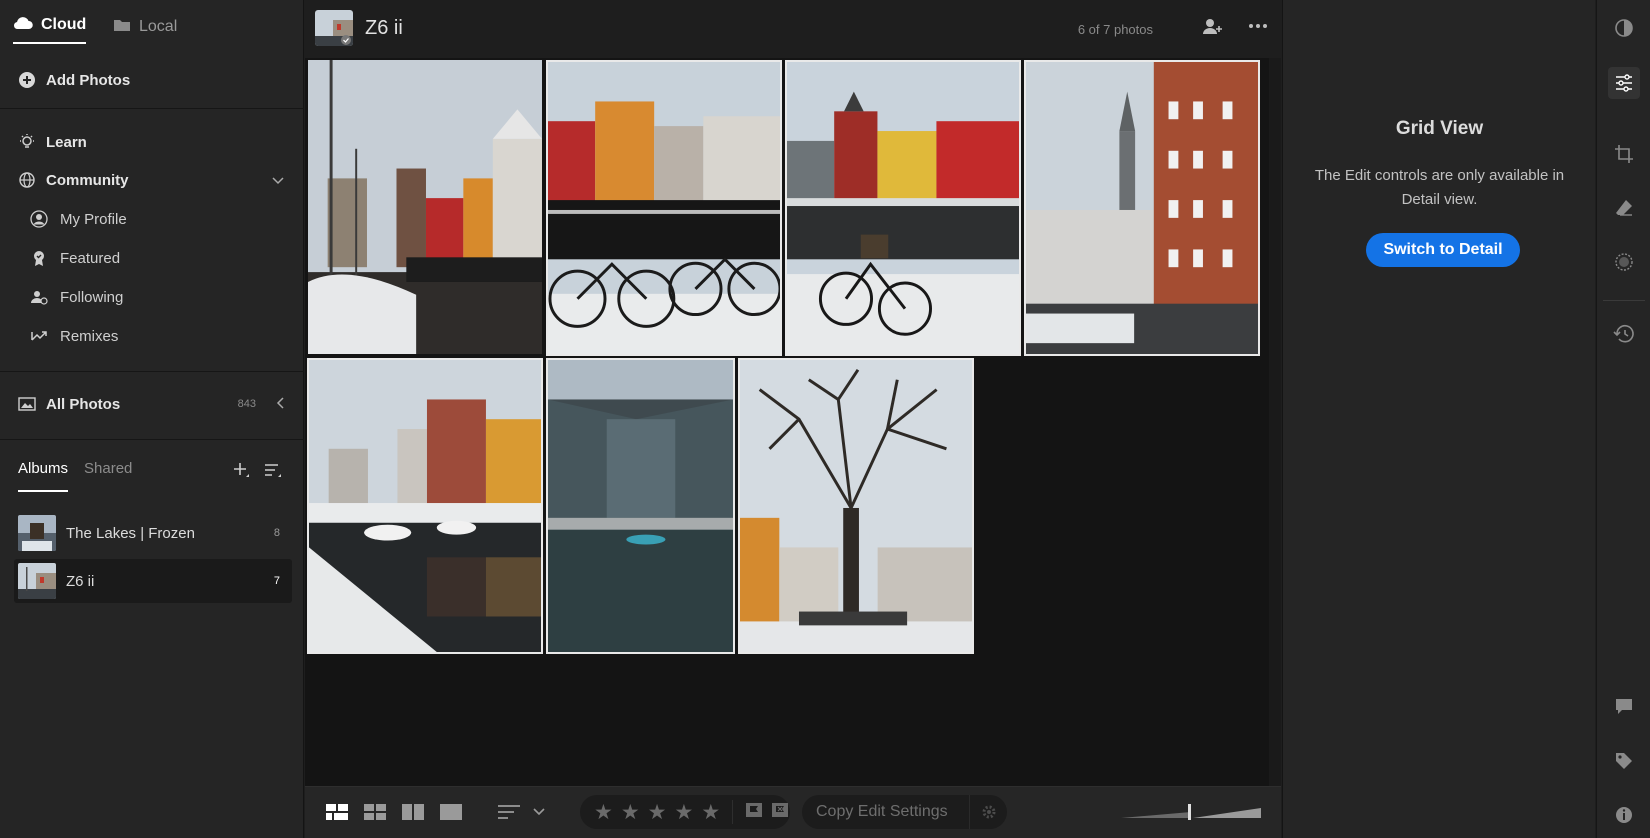 The height and width of the screenshot is (838, 1650). Describe the element at coordinates (988, 812) in the screenshot. I see `gear-icon` at that location.